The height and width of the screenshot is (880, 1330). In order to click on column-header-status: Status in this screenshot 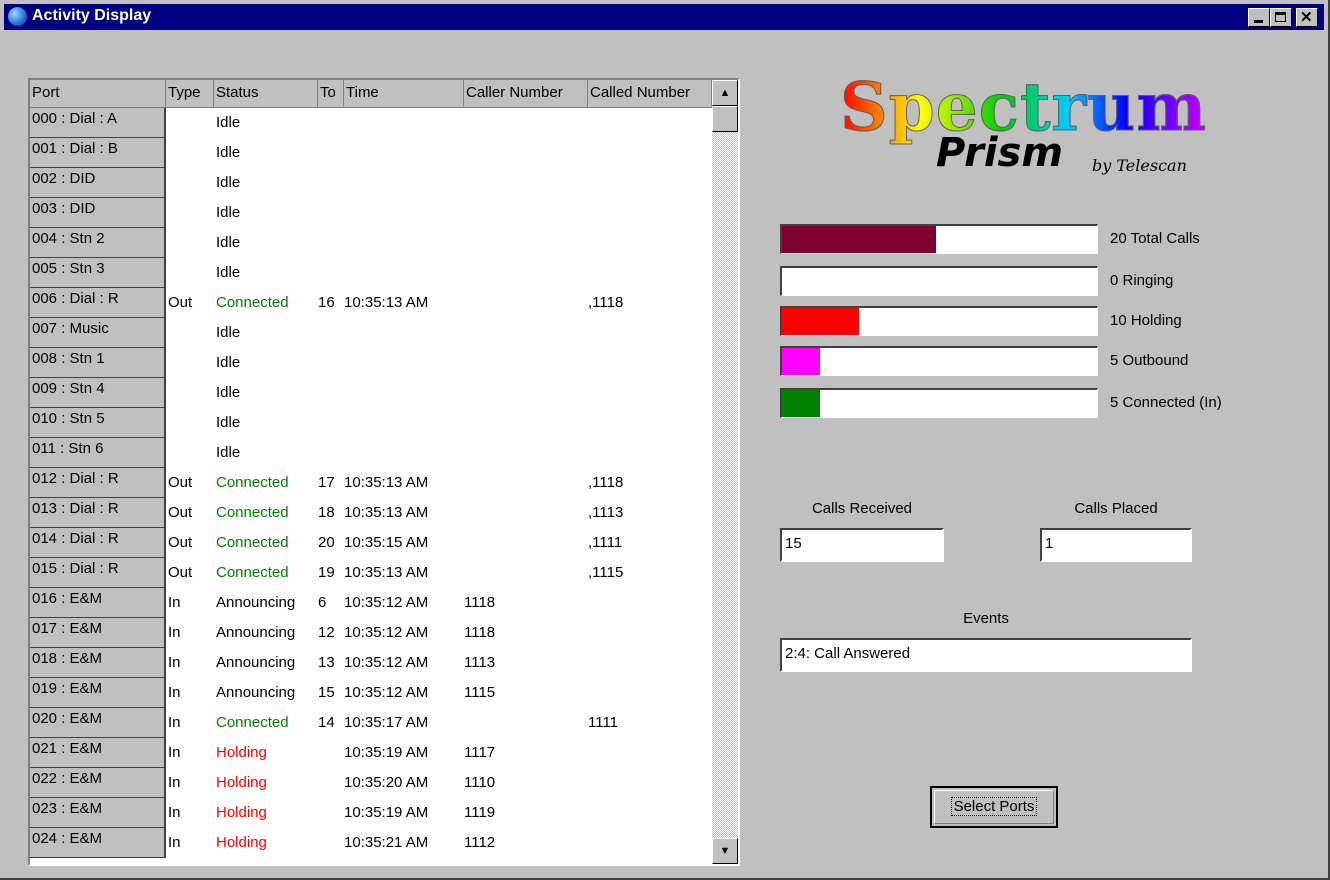, I will do `click(266, 94)`.